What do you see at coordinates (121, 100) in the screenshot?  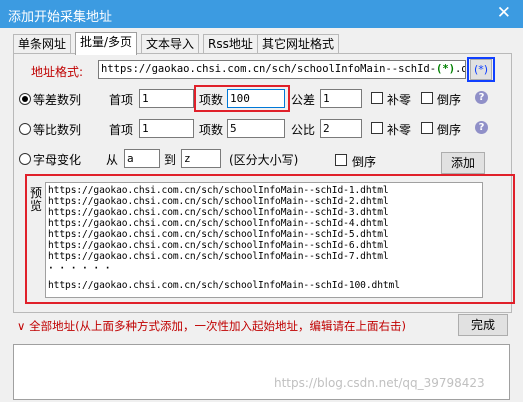 I see `arith-first-label: 首项` at bounding box center [121, 100].